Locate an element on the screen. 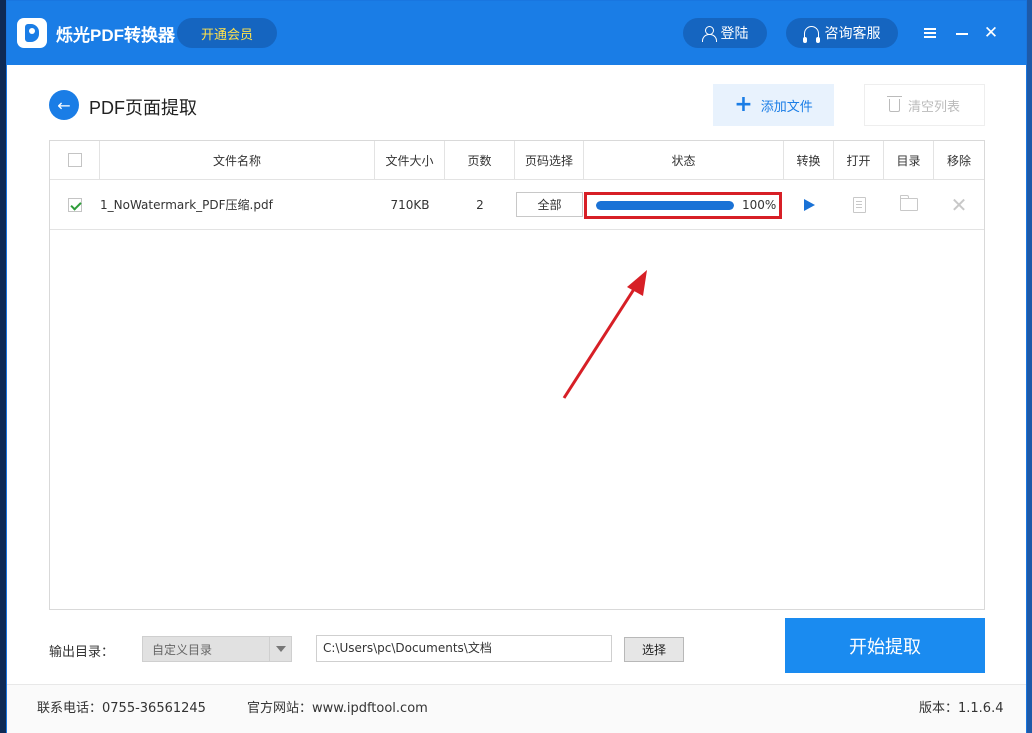  plus-icon: + is located at coordinates (743, 104).